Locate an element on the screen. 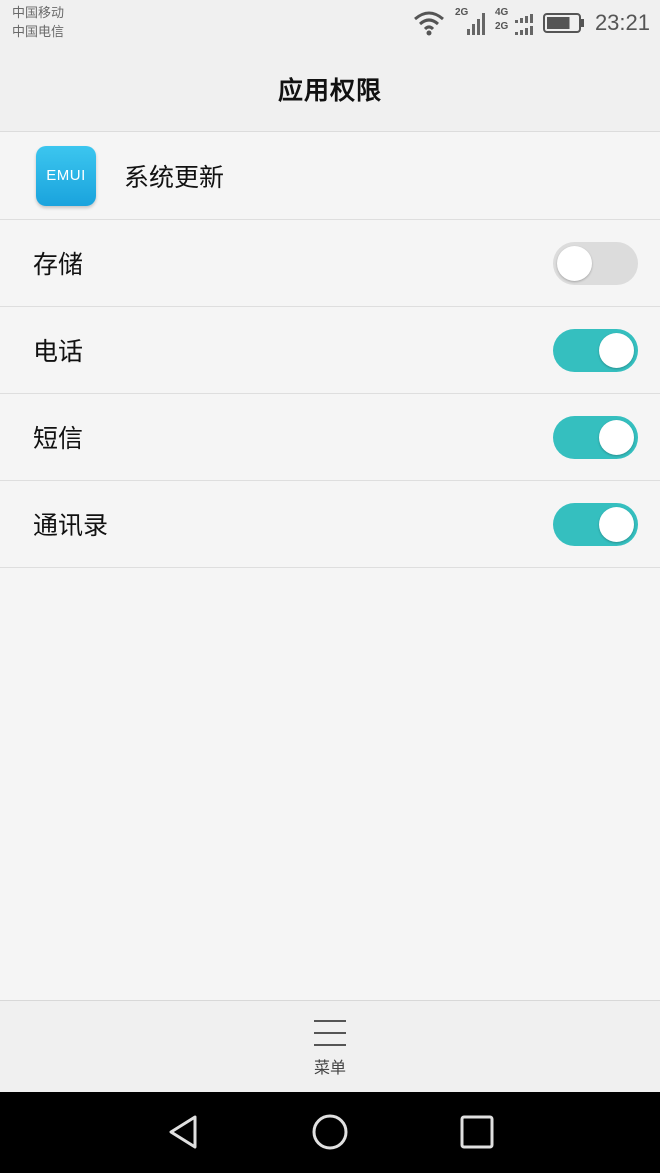 Image resolution: width=660 pixels, height=1173 pixels. menu-button: 菜单 is located at coordinates (330, 1046).